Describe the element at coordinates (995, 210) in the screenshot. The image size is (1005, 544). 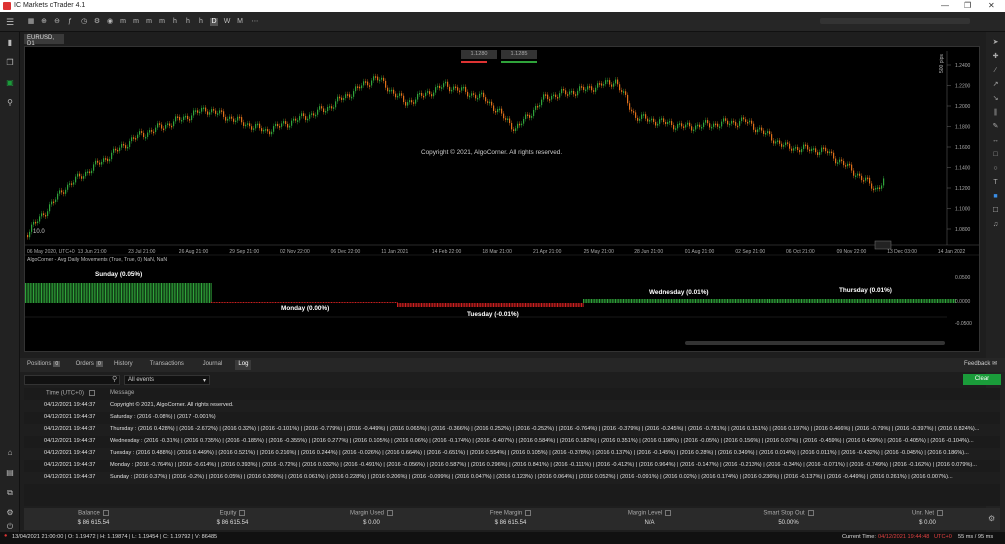
I see `lock-icon: ☐` at that location.